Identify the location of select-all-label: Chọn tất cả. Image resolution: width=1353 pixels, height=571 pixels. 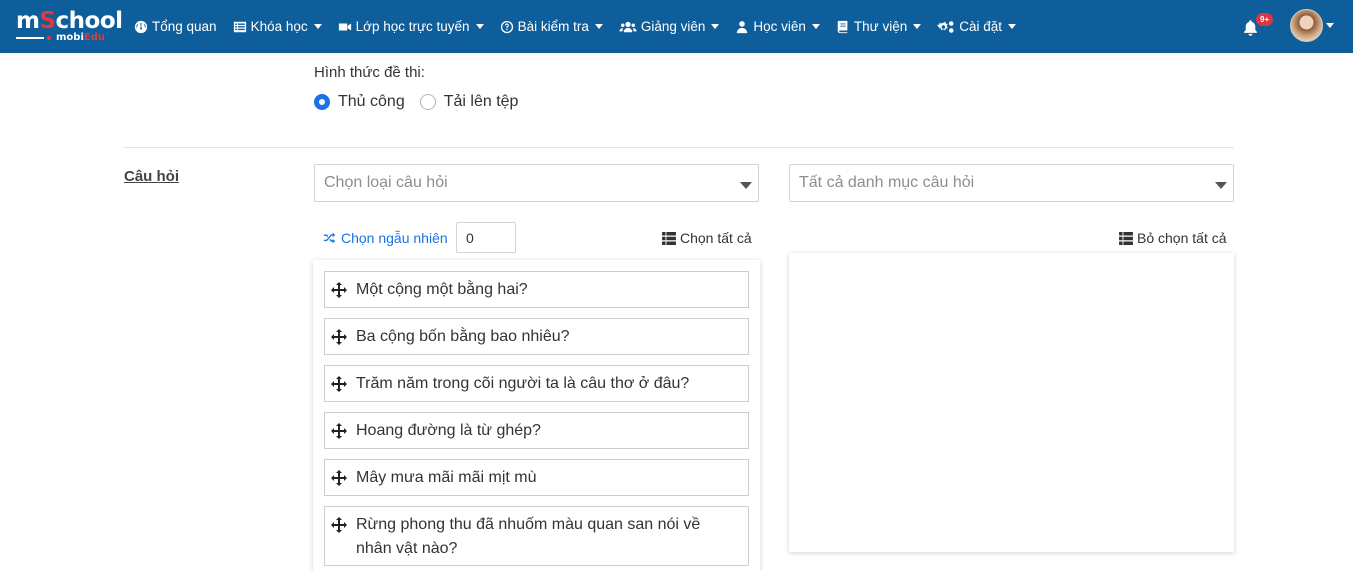
(716, 238).